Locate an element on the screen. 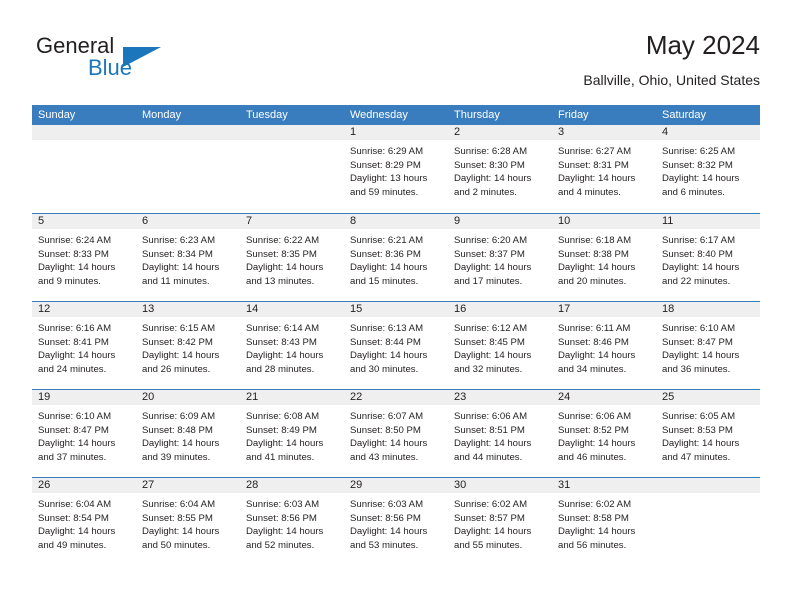 The image size is (792, 612). sunrise-text: Sunrise: 6:20 AM is located at coordinates (491, 240).